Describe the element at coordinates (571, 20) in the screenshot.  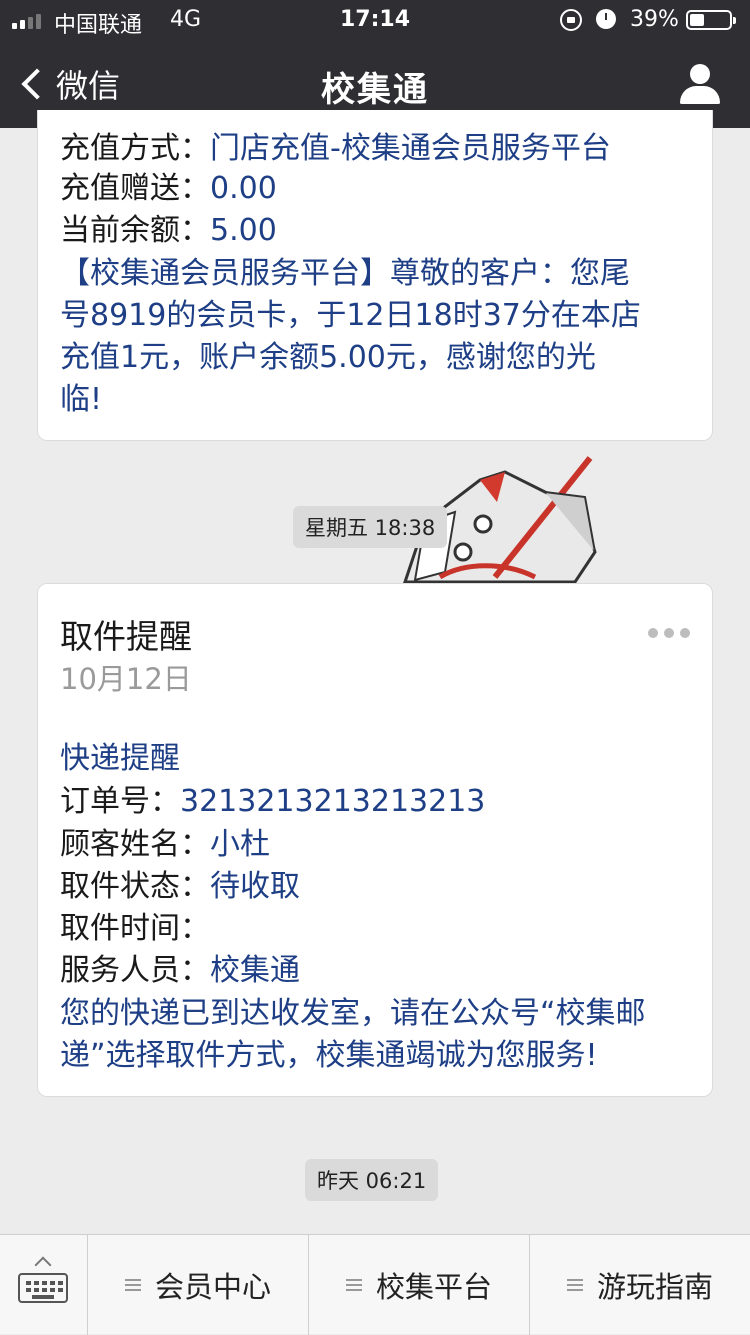
I see `lock-icon` at that location.